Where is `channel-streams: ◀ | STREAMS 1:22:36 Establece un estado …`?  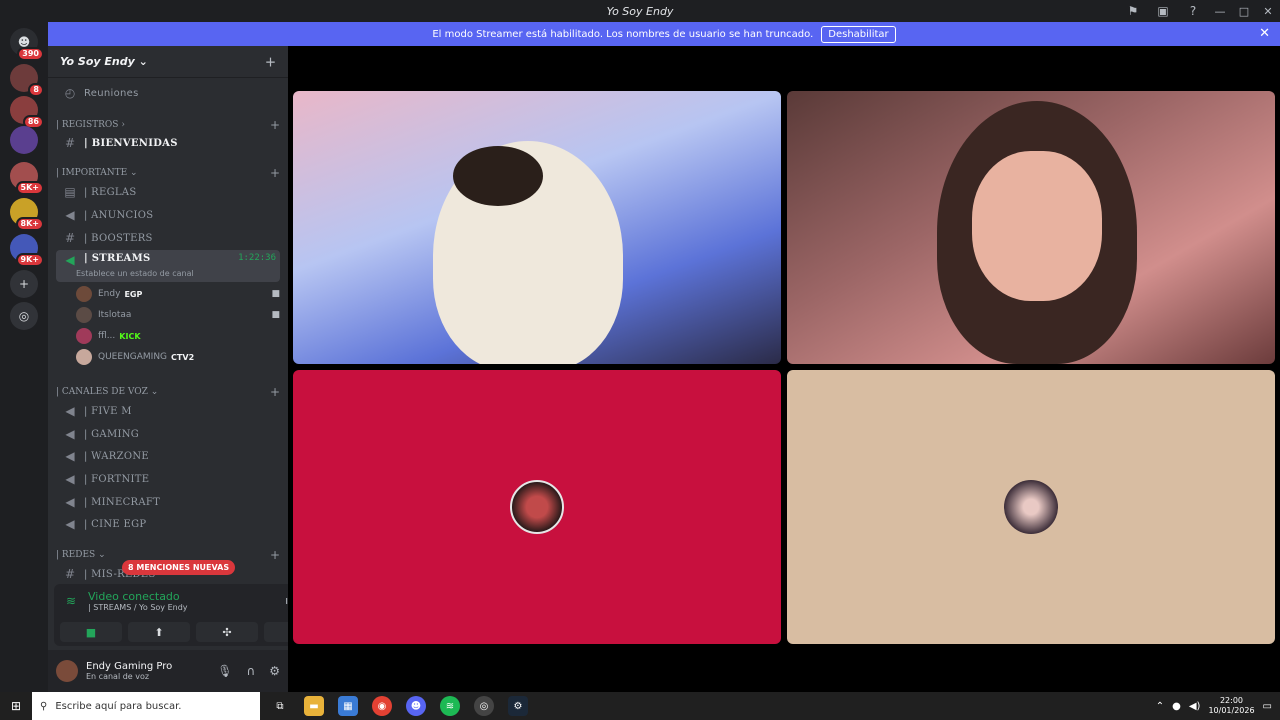 channel-streams: ◀ | STREAMS 1:22:36 Establece un estado … is located at coordinates (168, 266).